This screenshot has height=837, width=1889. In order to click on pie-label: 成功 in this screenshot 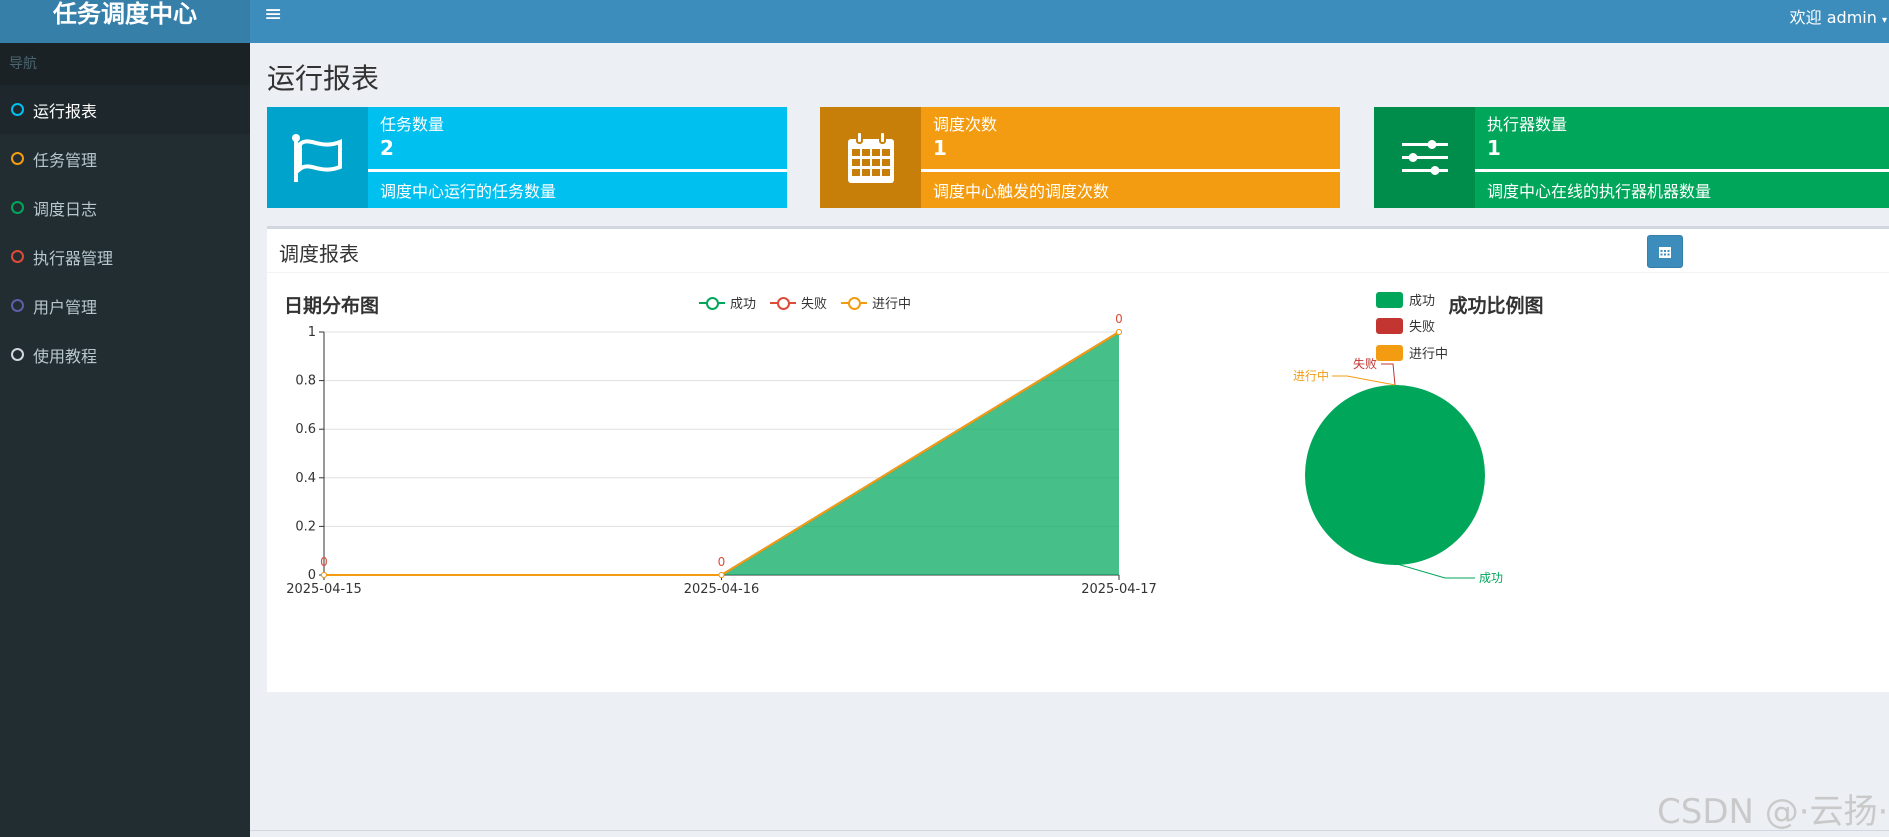, I will do `click(1491, 578)`.